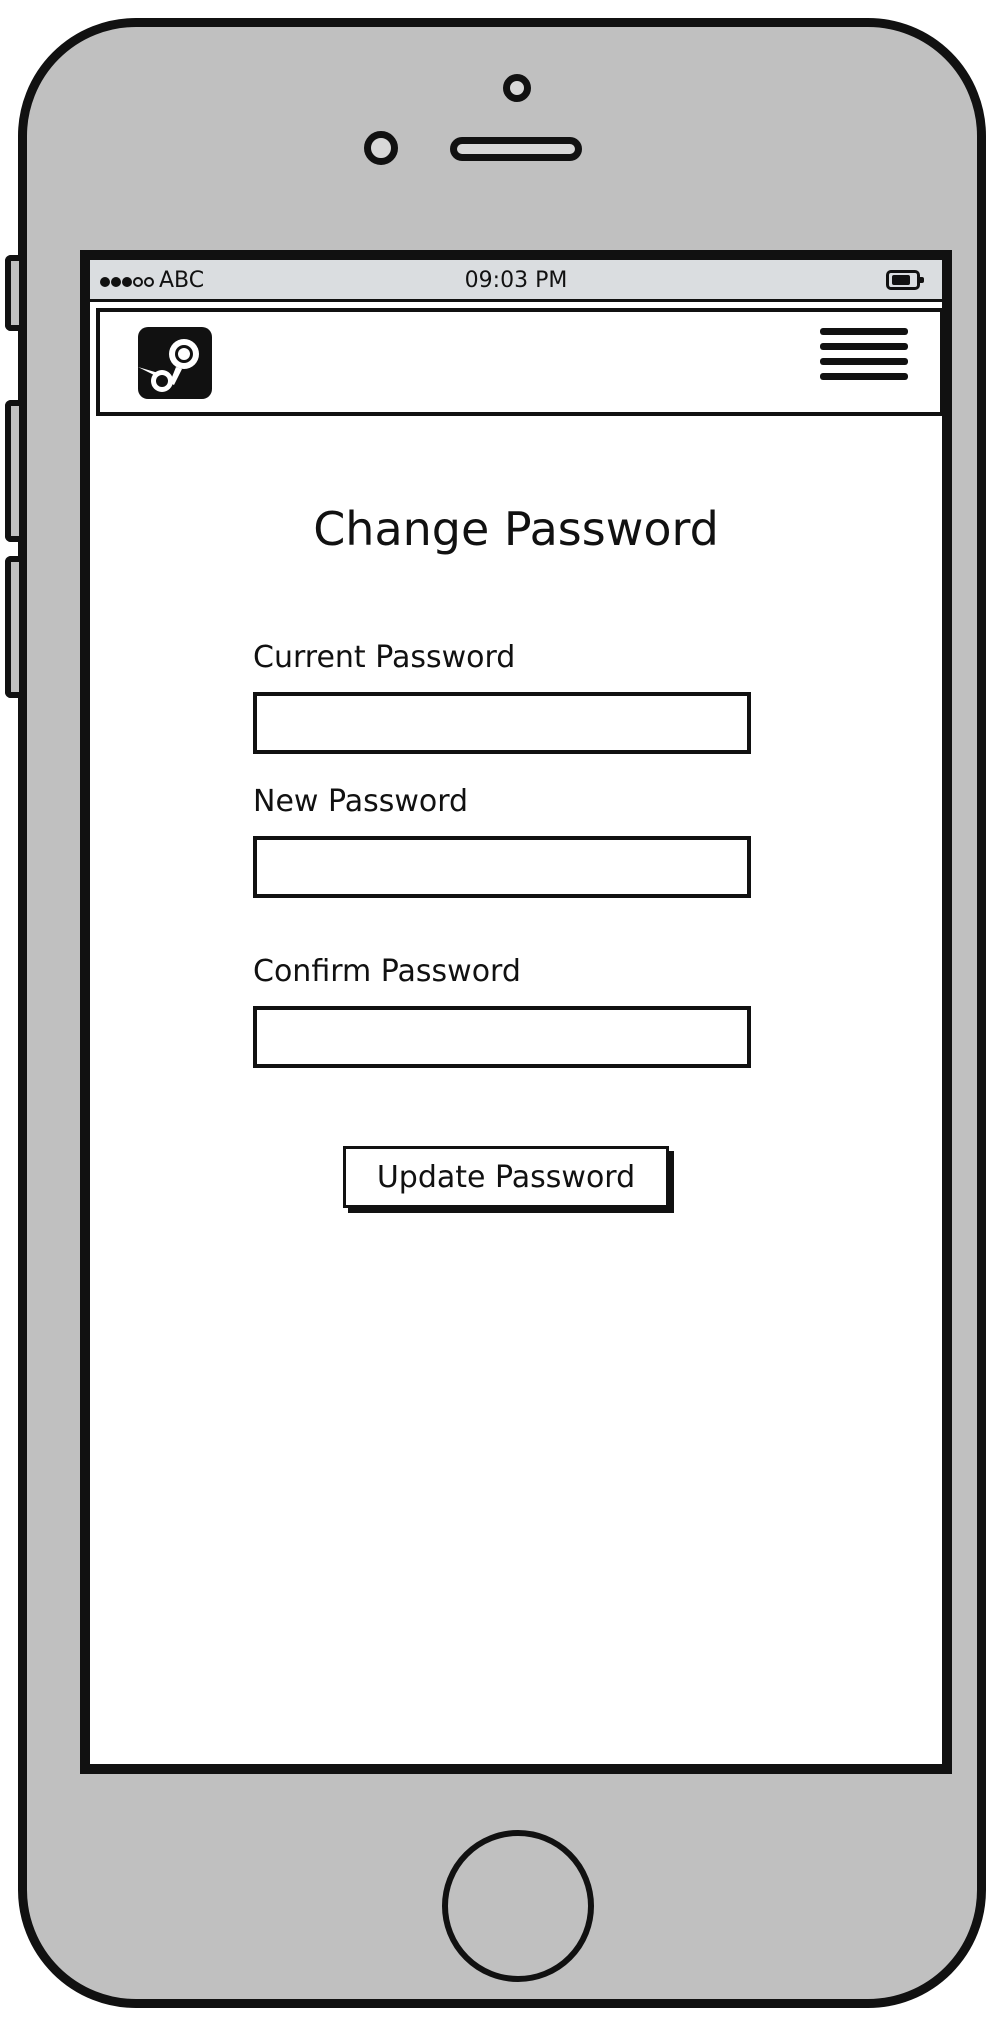 The height and width of the screenshot is (2018, 1005). What do you see at coordinates (516, 529) in the screenshot?
I see `page-title: Change Password` at bounding box center [516, 529].